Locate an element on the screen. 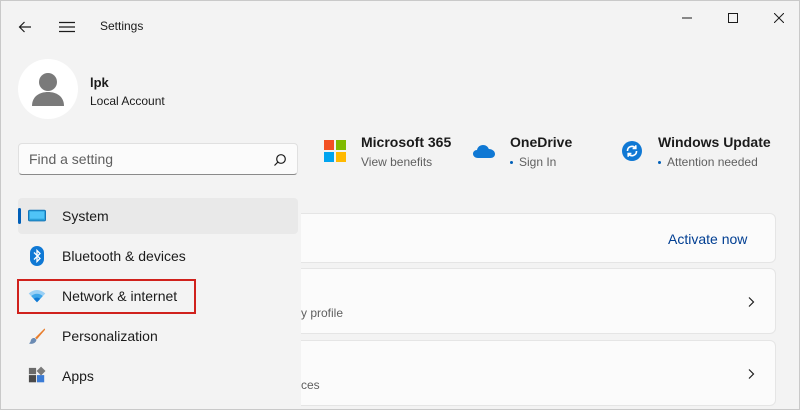  tile-title: OneDrive is located at coordinates (541, 142).